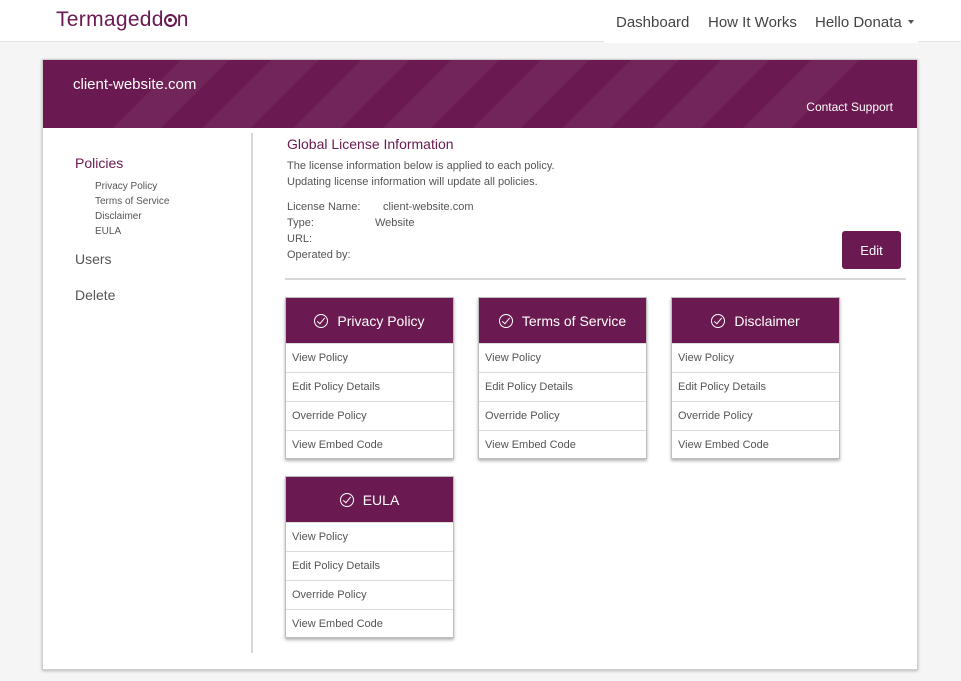 The height and width of the screenshot is (681, 961). What do you see at coordinates (871, 250) in the screenshot?
I see `edit-license-button: Edit` at bounding box center [871, 250].